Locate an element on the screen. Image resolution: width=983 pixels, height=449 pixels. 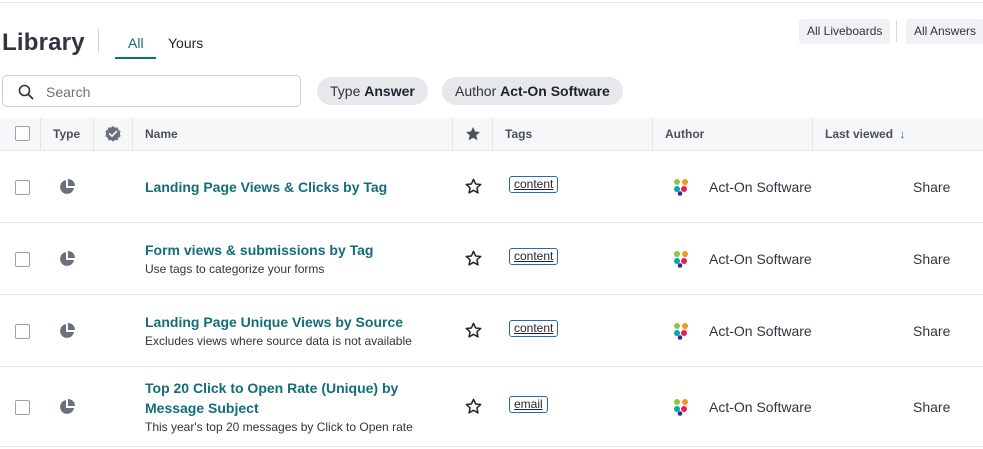
top-buttons-divider is located at coordinates (896, 31).